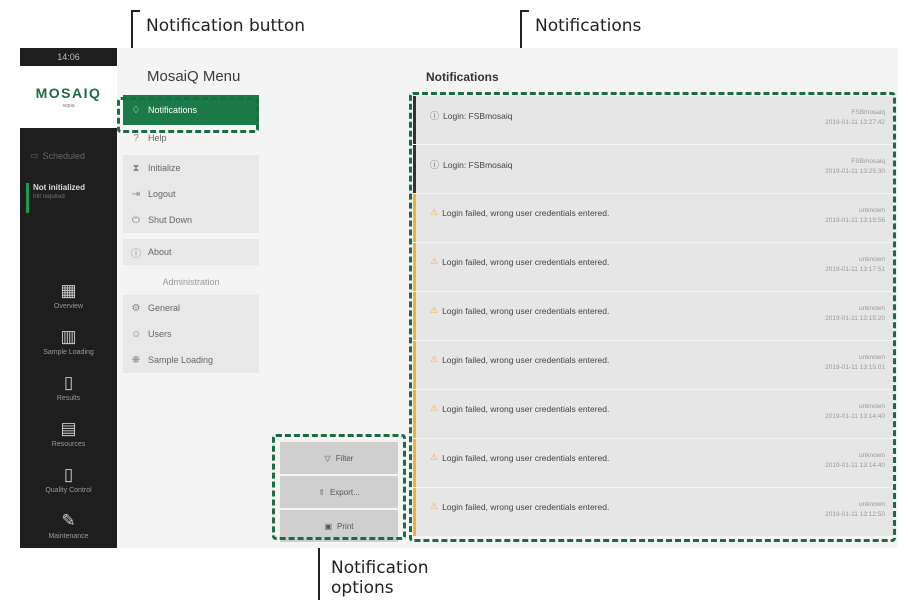  I want to click on menu-group-session: ⧗ Initialize ⇥ Logout ⏻ Shut Down, so click(191, 194).